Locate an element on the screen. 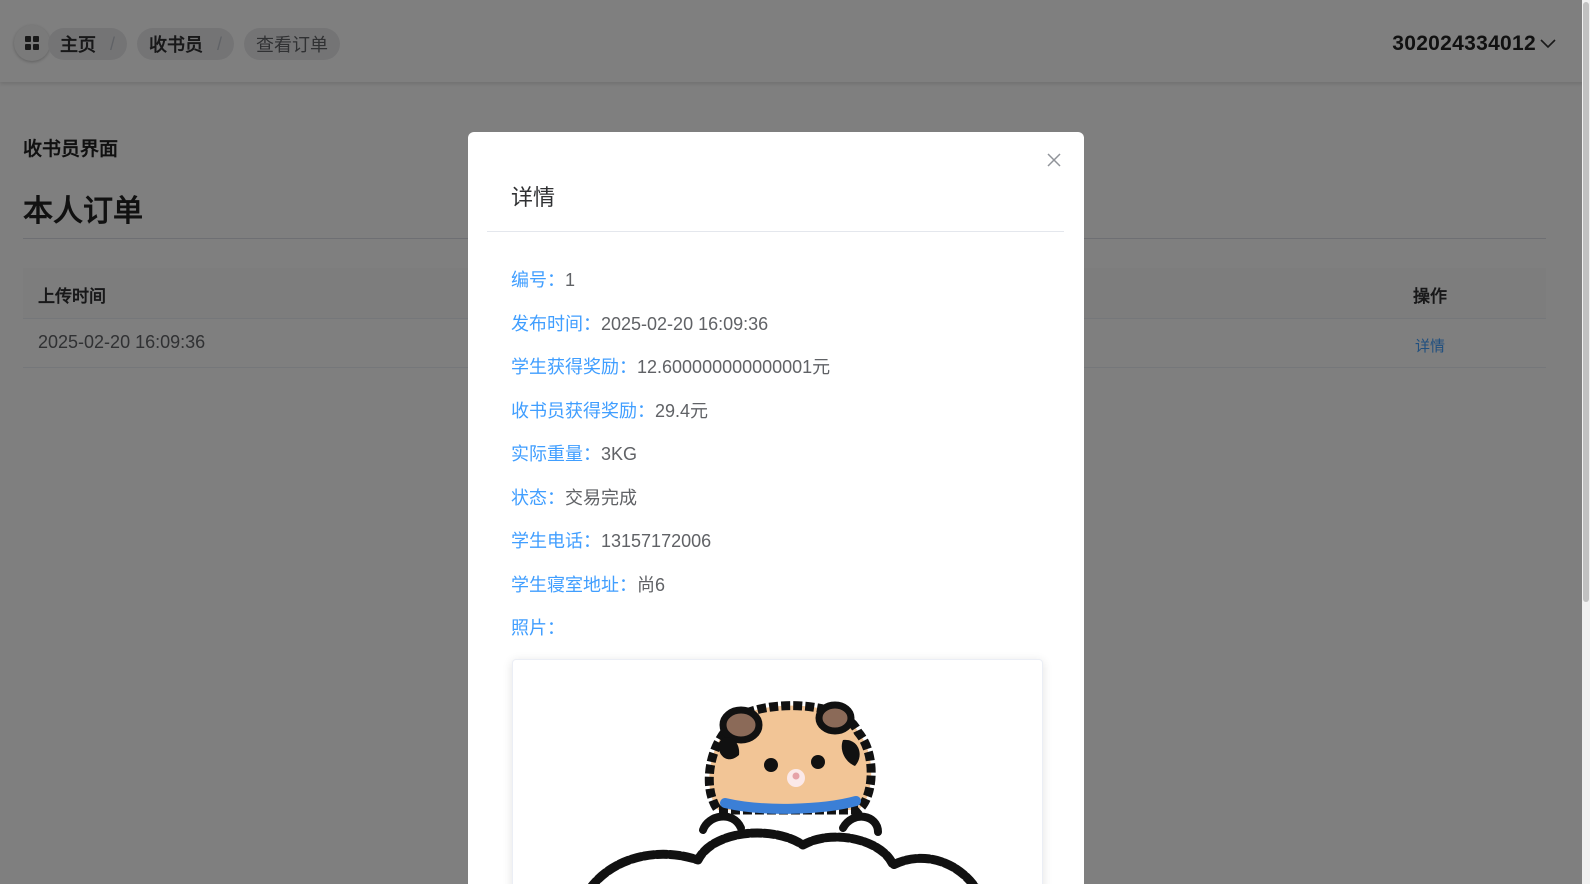  field-status: 状态：交易完成 is located at coordinates (574, 497).